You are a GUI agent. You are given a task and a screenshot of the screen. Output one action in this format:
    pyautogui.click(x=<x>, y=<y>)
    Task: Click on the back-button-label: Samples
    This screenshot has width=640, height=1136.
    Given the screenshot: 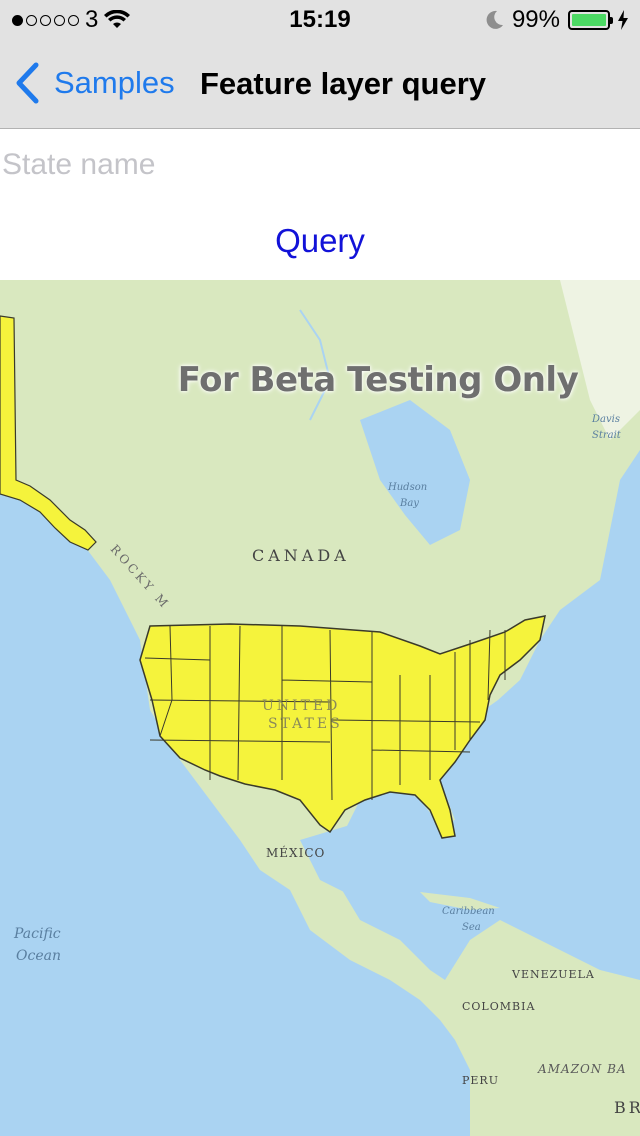 What is the action you would take?
    pyautogui.click(x=114, y=82)
    